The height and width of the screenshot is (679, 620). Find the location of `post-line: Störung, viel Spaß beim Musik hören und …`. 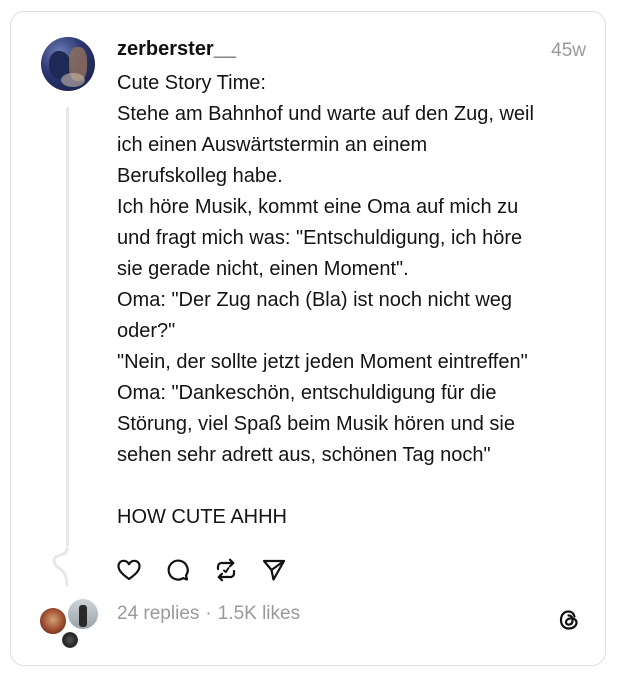

post-line: Störung, viel Spaß beim Musik hören und … is located at coordinates (316, 424).